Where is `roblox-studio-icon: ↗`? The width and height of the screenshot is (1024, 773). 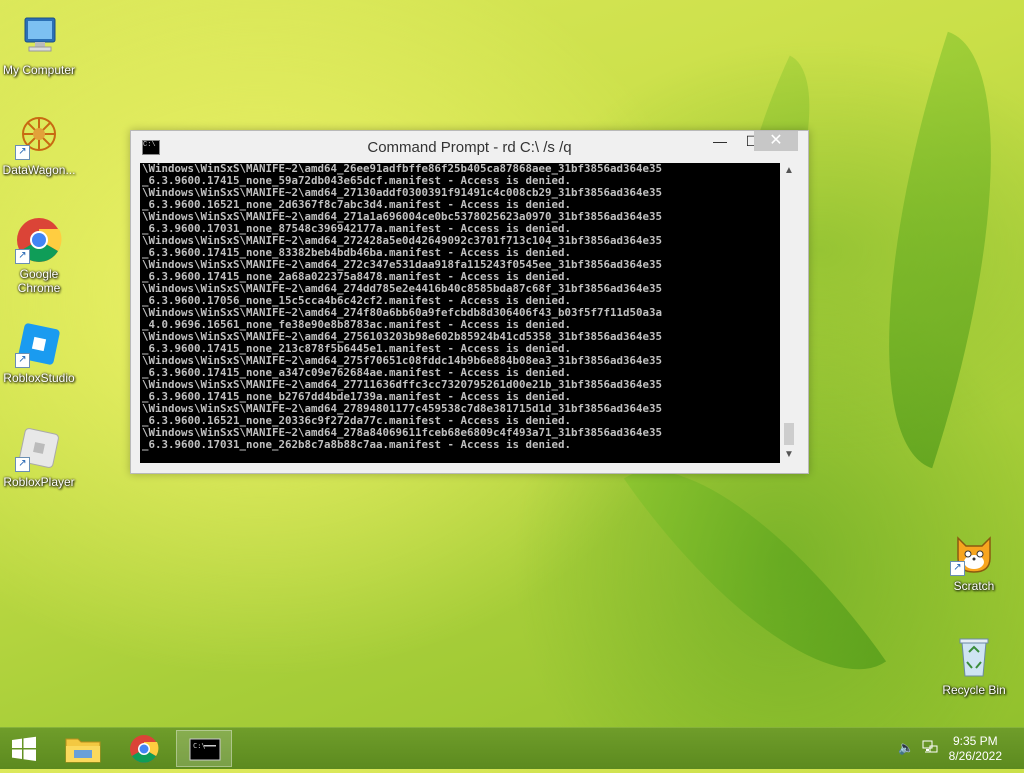 roblox-studio-icon: ↗ is located at coordinates (39, 344).